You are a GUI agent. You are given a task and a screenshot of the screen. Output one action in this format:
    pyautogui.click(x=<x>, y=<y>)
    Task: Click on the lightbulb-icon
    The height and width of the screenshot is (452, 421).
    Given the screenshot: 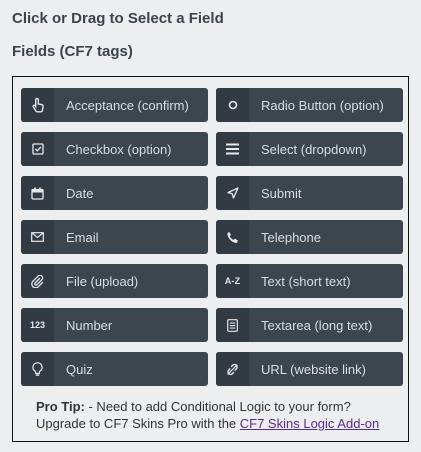 What is the action you would take?
    pyautogui.click(x=37, y=369)
    